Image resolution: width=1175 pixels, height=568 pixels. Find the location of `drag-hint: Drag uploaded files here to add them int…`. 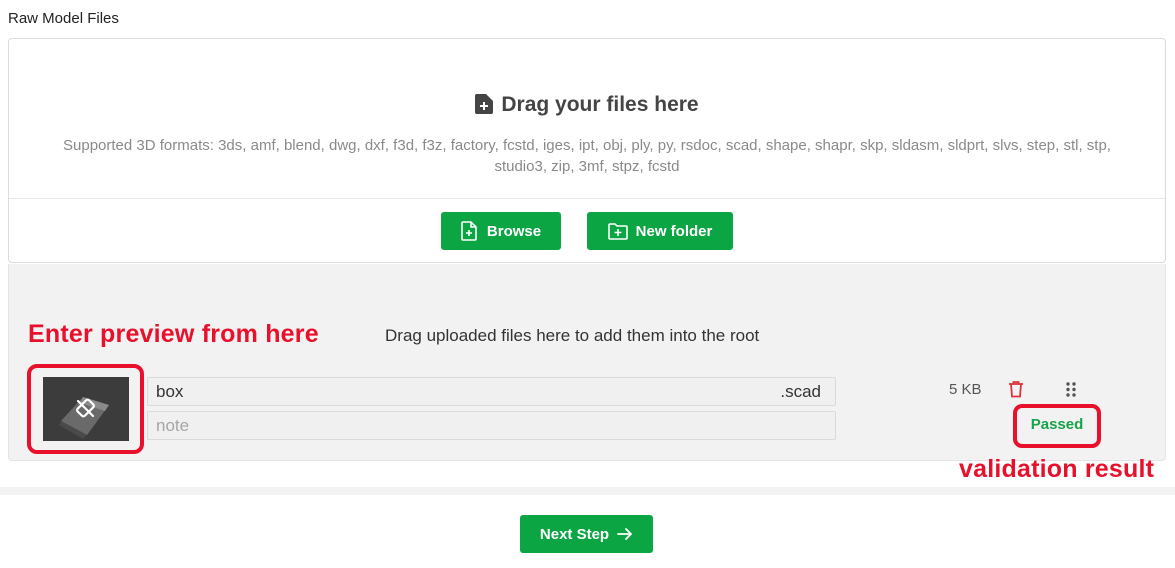

drag-hint: Drag uploaded files here to add them int… is located at coordinates (572, 335).